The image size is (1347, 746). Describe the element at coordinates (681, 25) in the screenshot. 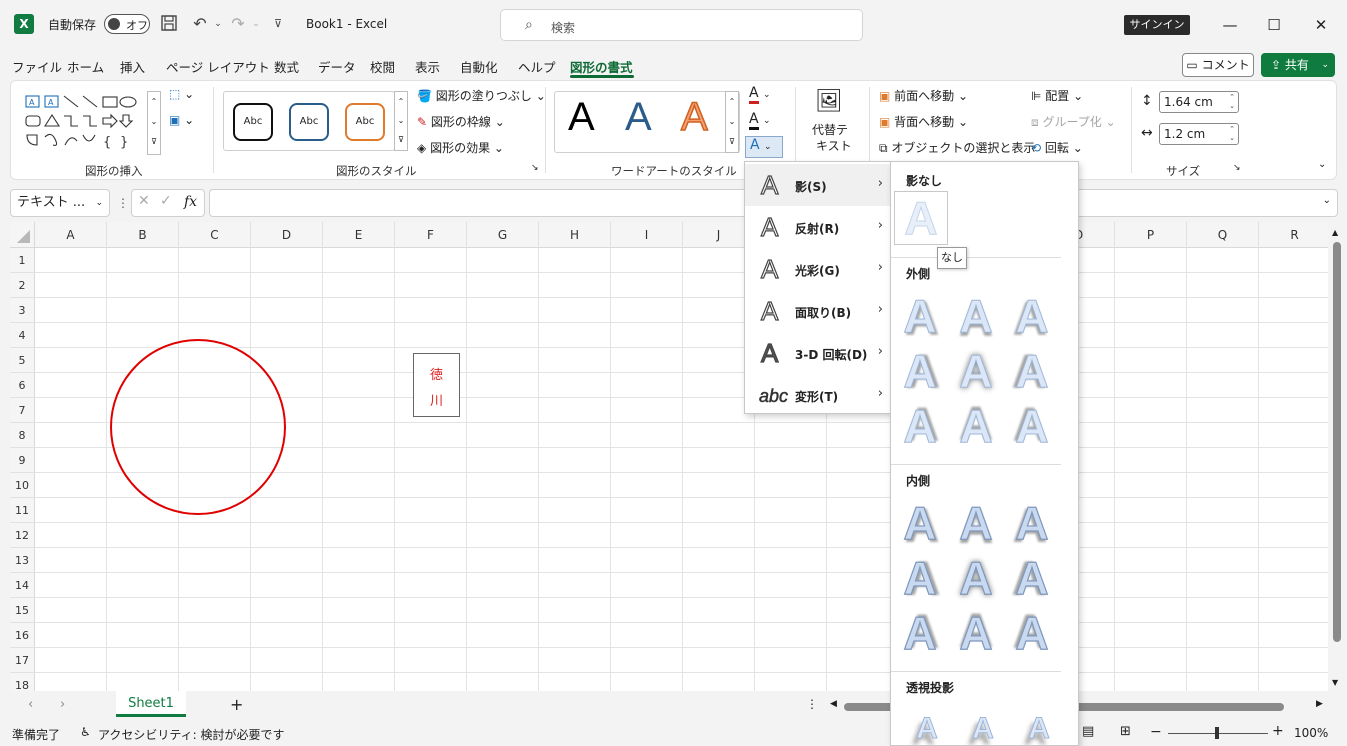

I see `search-box: ⌕ 検索` at that location.